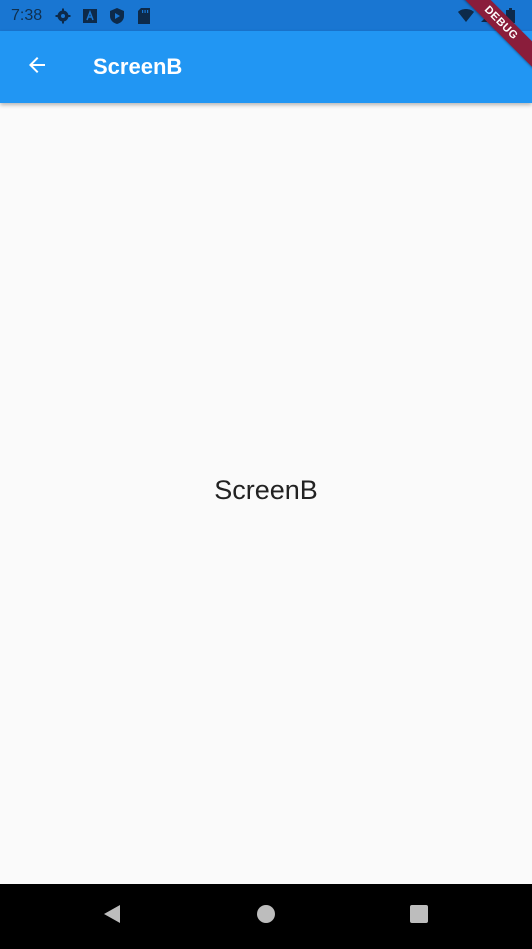  Describe the element at coordinates (266, 490) in the screenshot. I see `screen-body-text: ScreenB` at that location.